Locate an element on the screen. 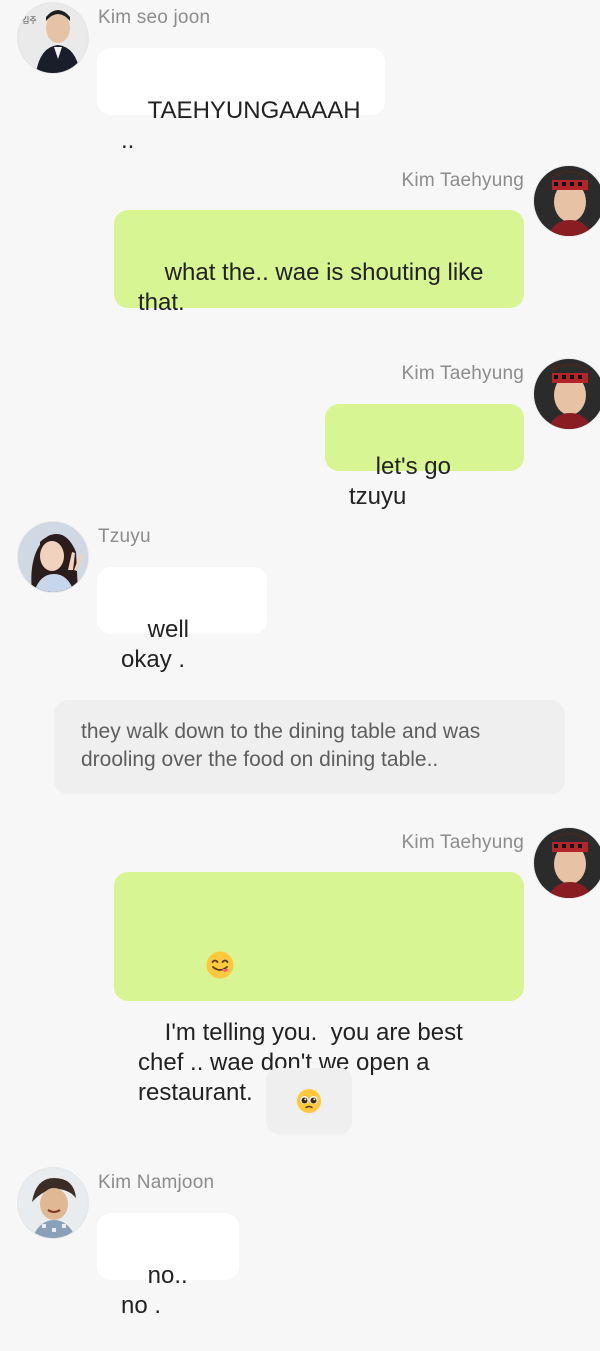 This screenshot has width=600, height=1351. message-text: let's go tzuyu is located at coordinates (403, 481).